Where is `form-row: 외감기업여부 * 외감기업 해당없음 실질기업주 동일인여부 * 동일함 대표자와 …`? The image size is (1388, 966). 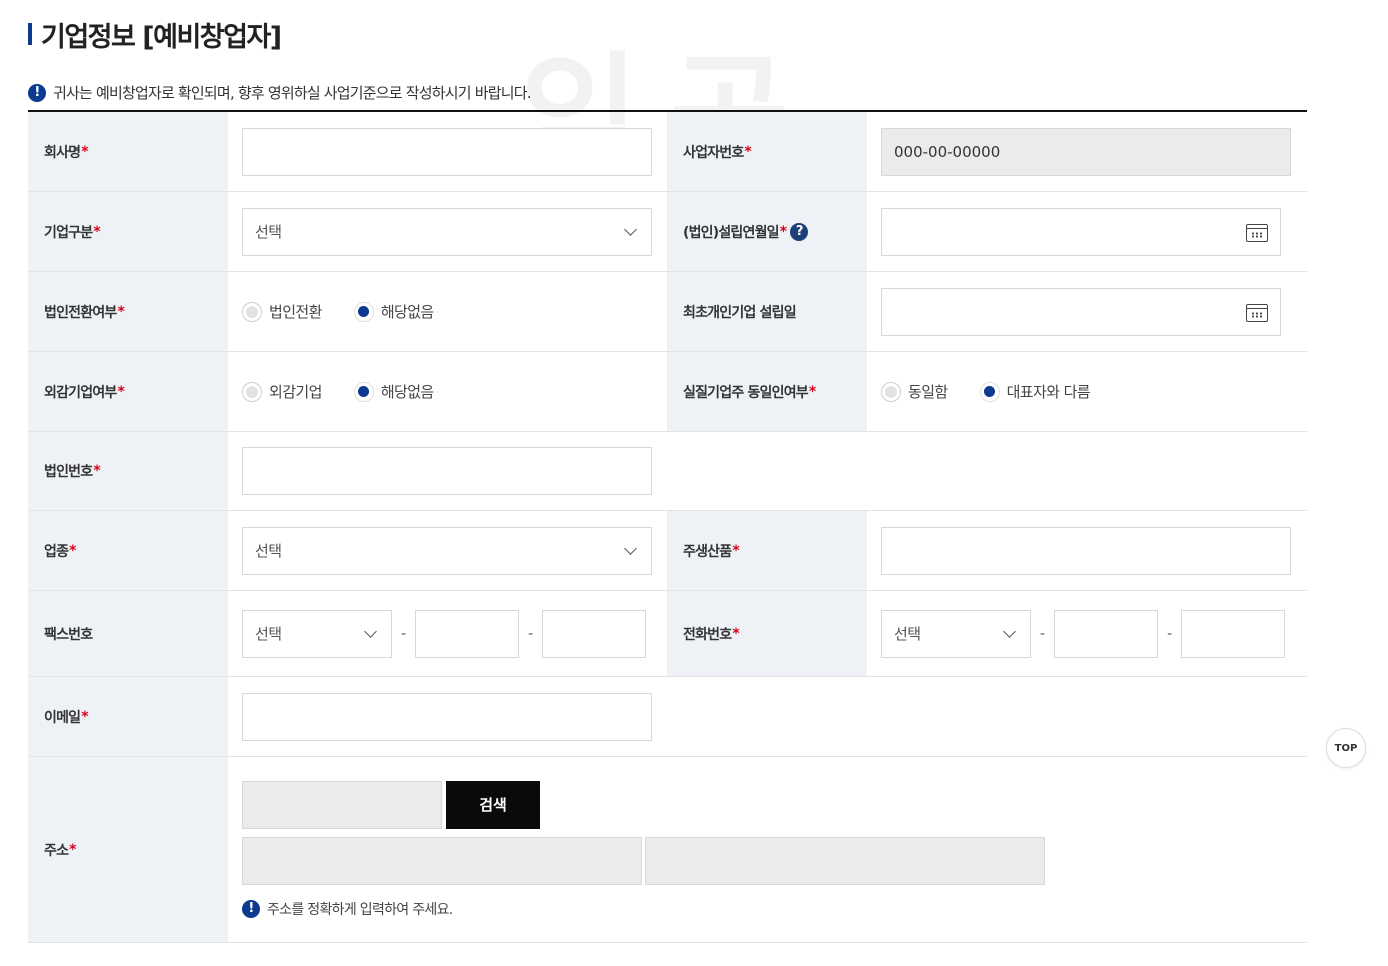 form-row: 외감기업여부 * 외감기업 해당없음 실질기업주 동일인여부 * 동일함 대표자와 … is located at coordinates (667, 392).